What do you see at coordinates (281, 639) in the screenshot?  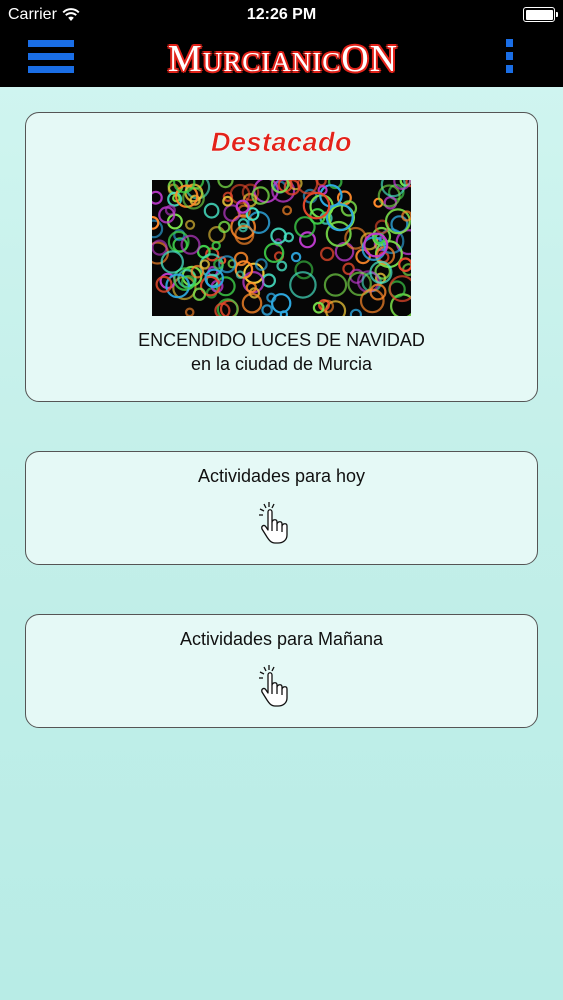 I see `activities-tomorrow-label: Actividades para Mañana` at bounding box center [281, 639].